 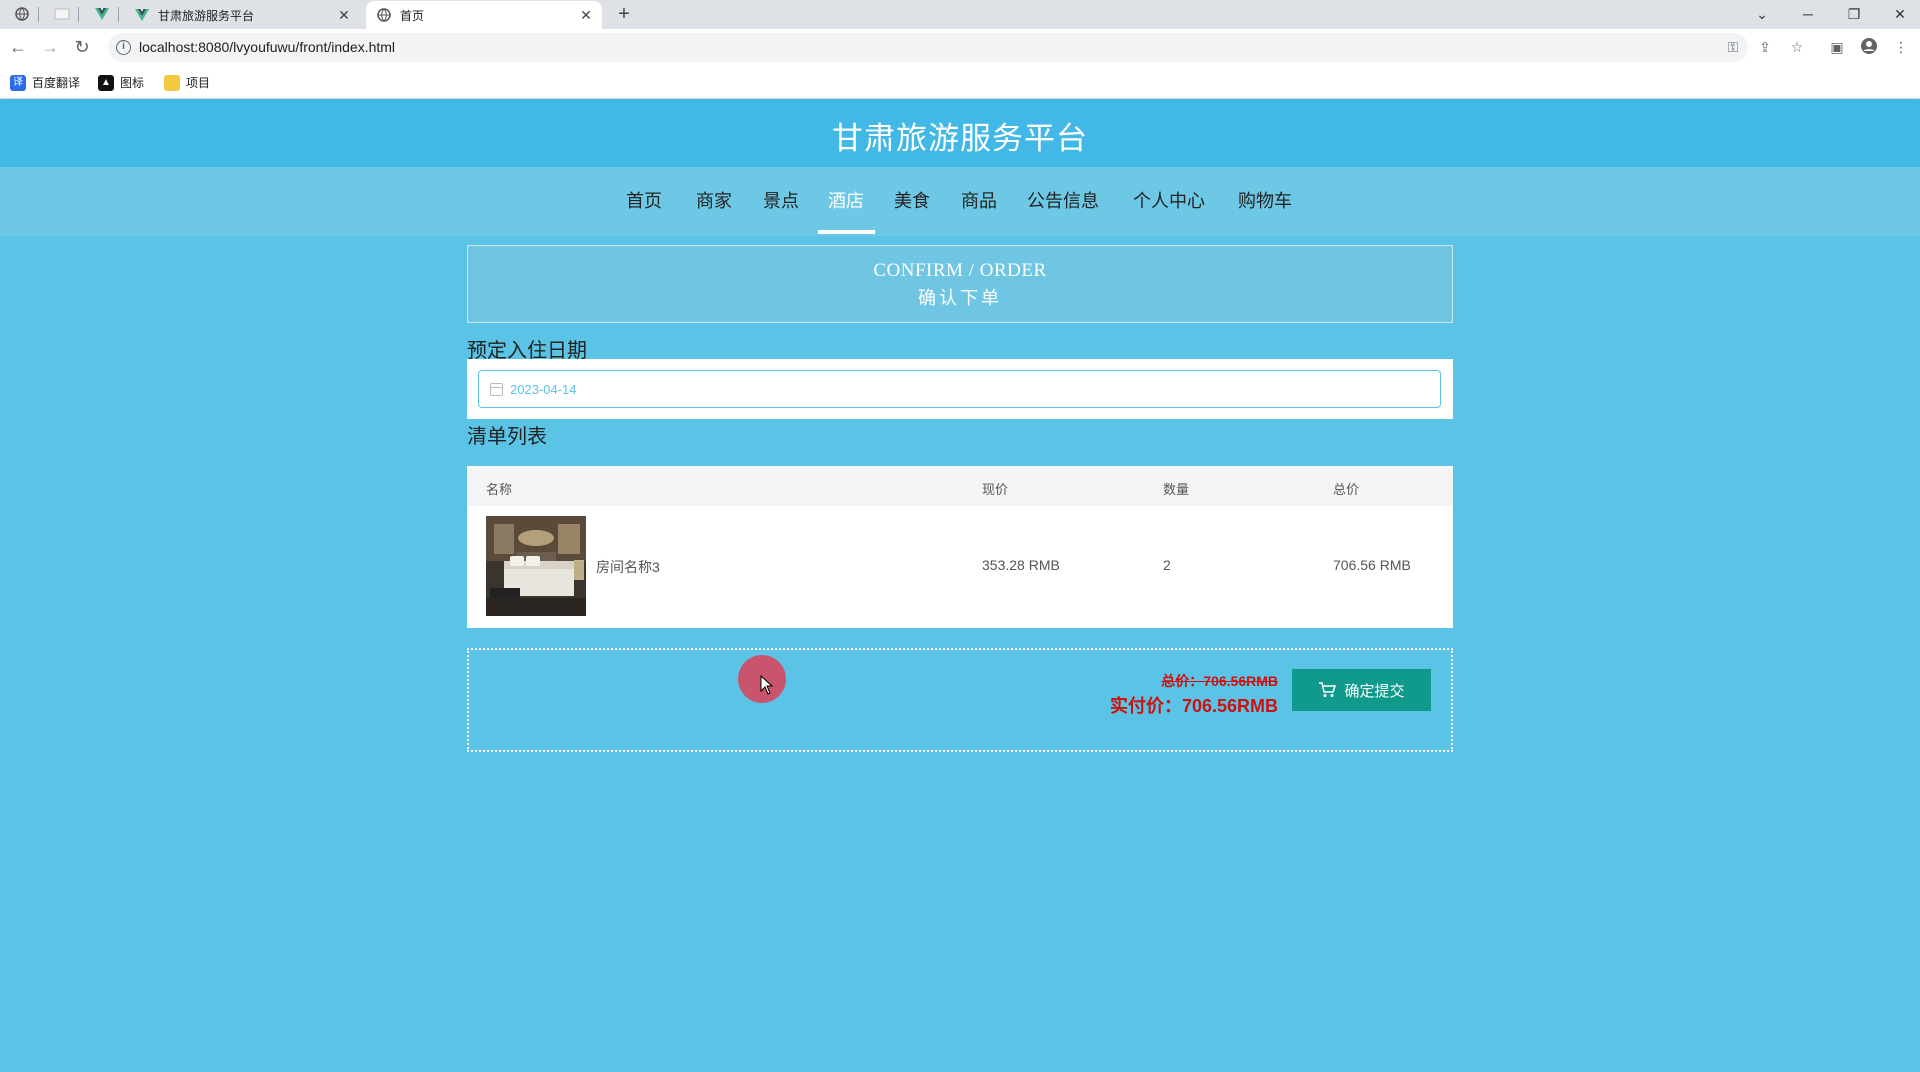 I want to click on actual-payment: 实付价：706.56RMB, so click(x=1193, y=706).